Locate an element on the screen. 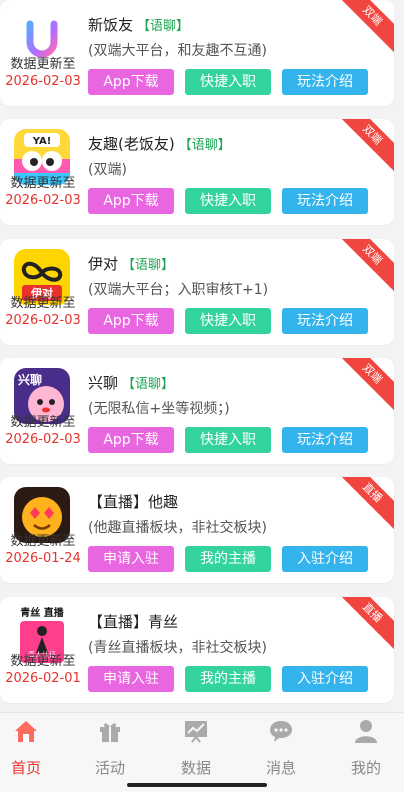 The image size is (404, 792). app-title: 新饭友 【语聊】 is located at coordinates (139, 25).